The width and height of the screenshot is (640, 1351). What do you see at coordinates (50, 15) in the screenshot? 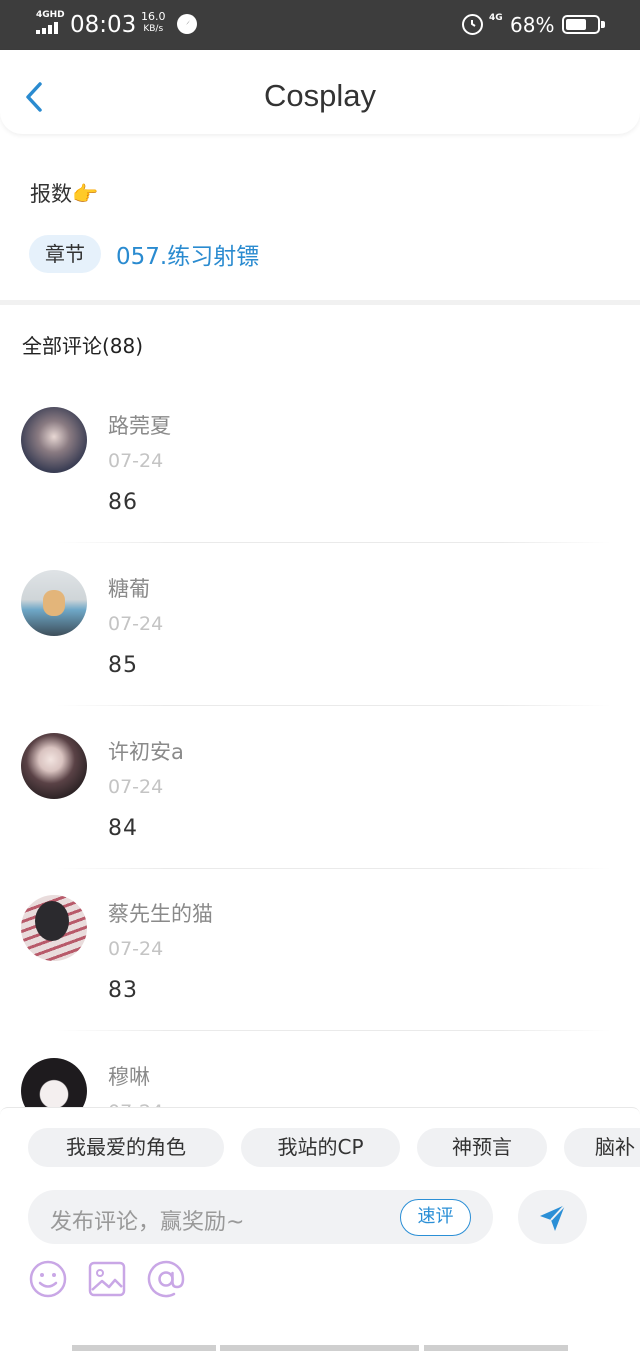
I see `network-type: 4GHD` at bounding box center [50, 15].